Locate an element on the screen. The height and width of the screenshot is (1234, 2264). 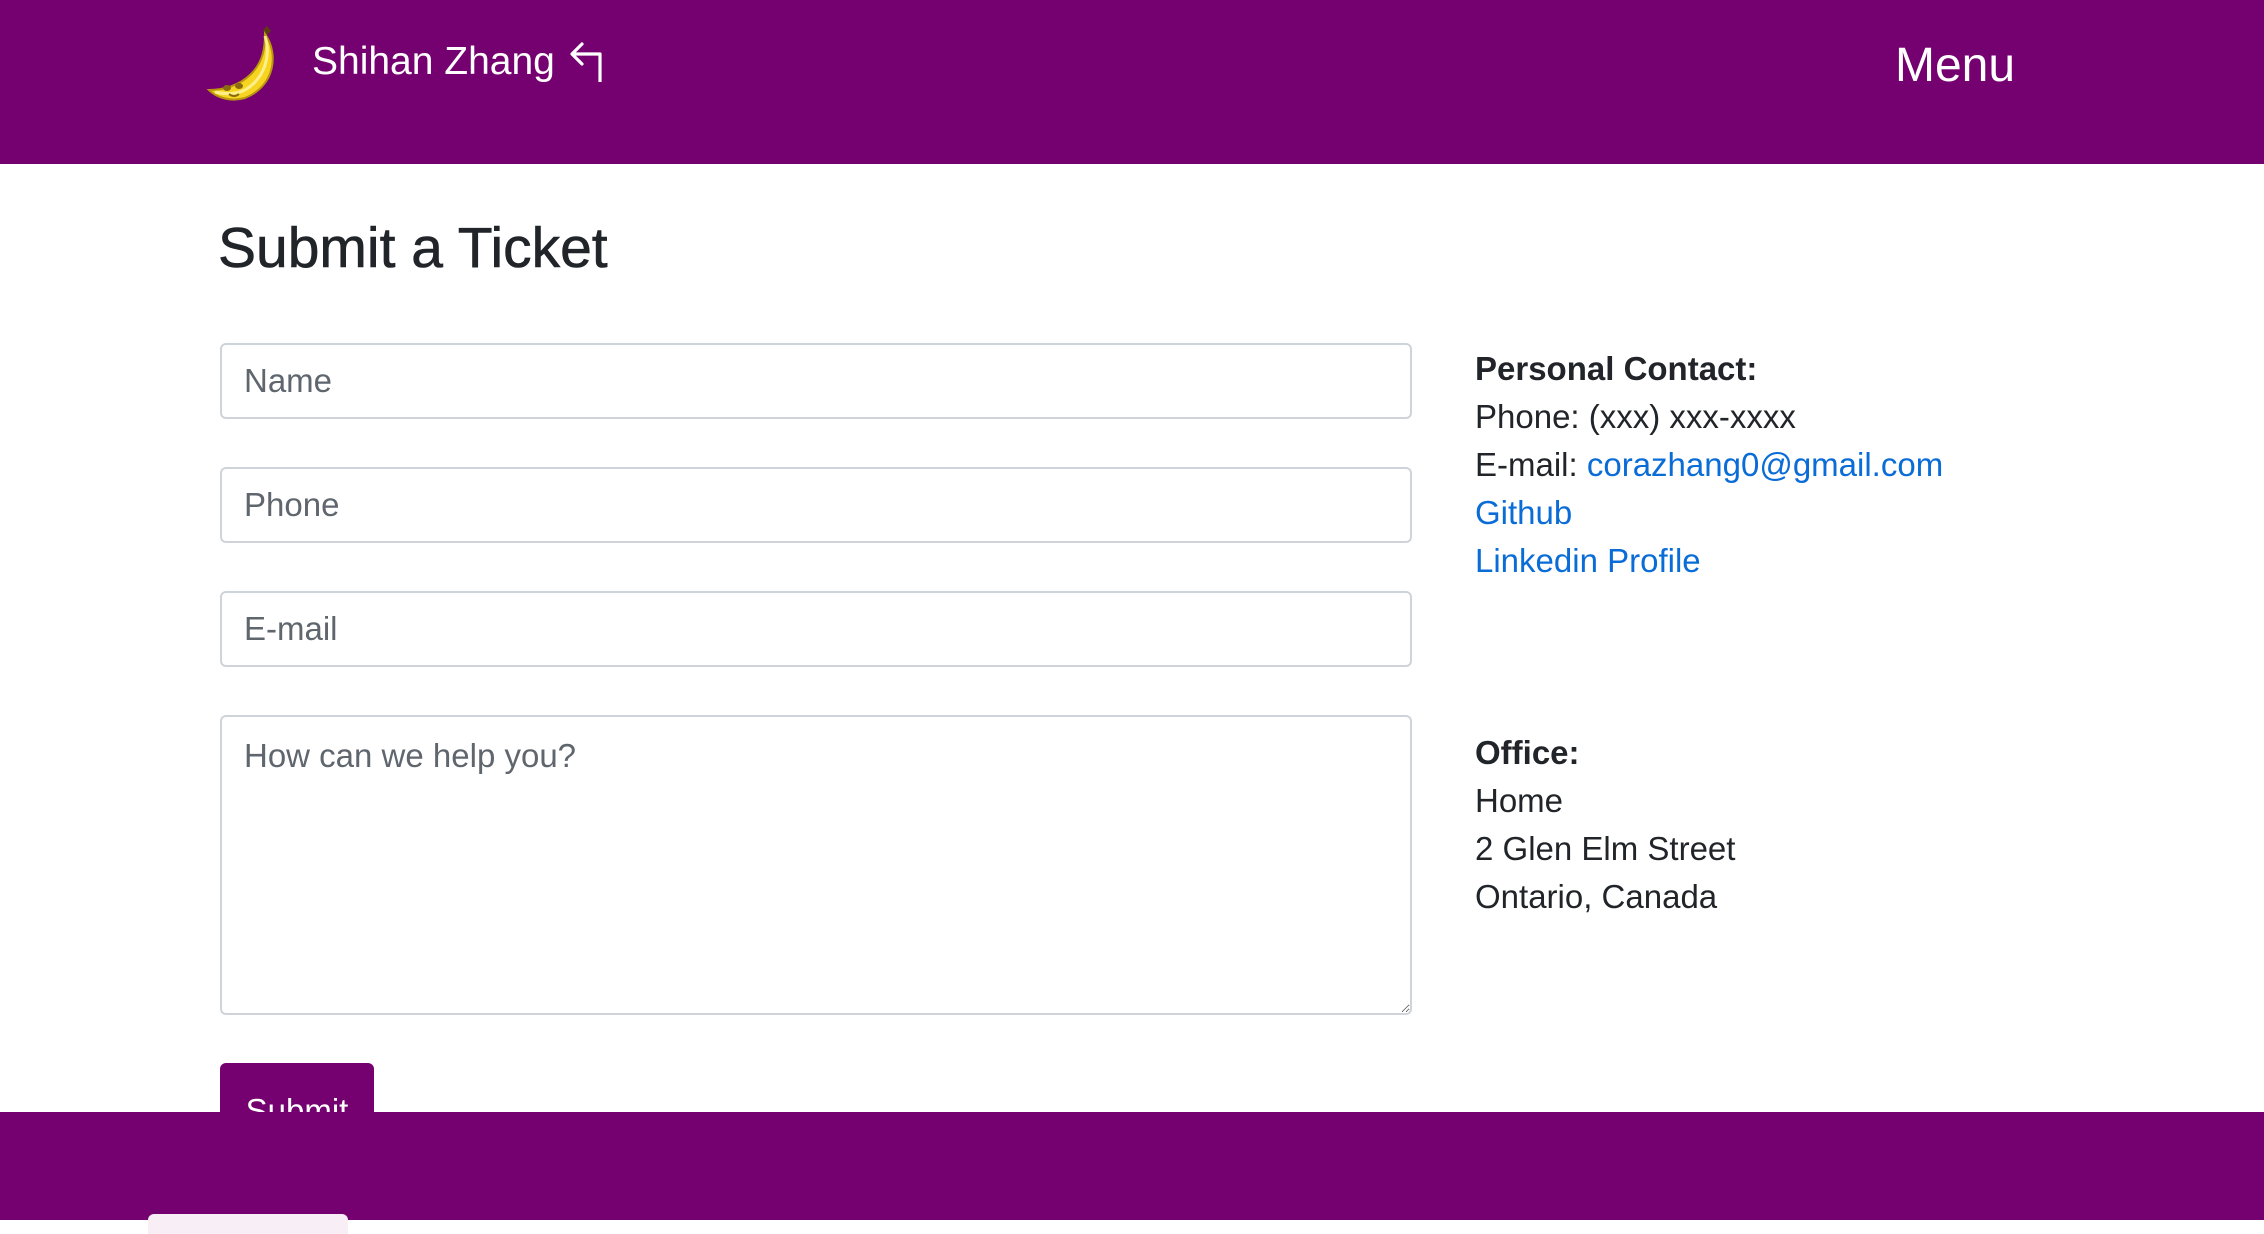
phone-line: Phone: (xxx) xxx-xxxx is located at coordinates (1709, 417).